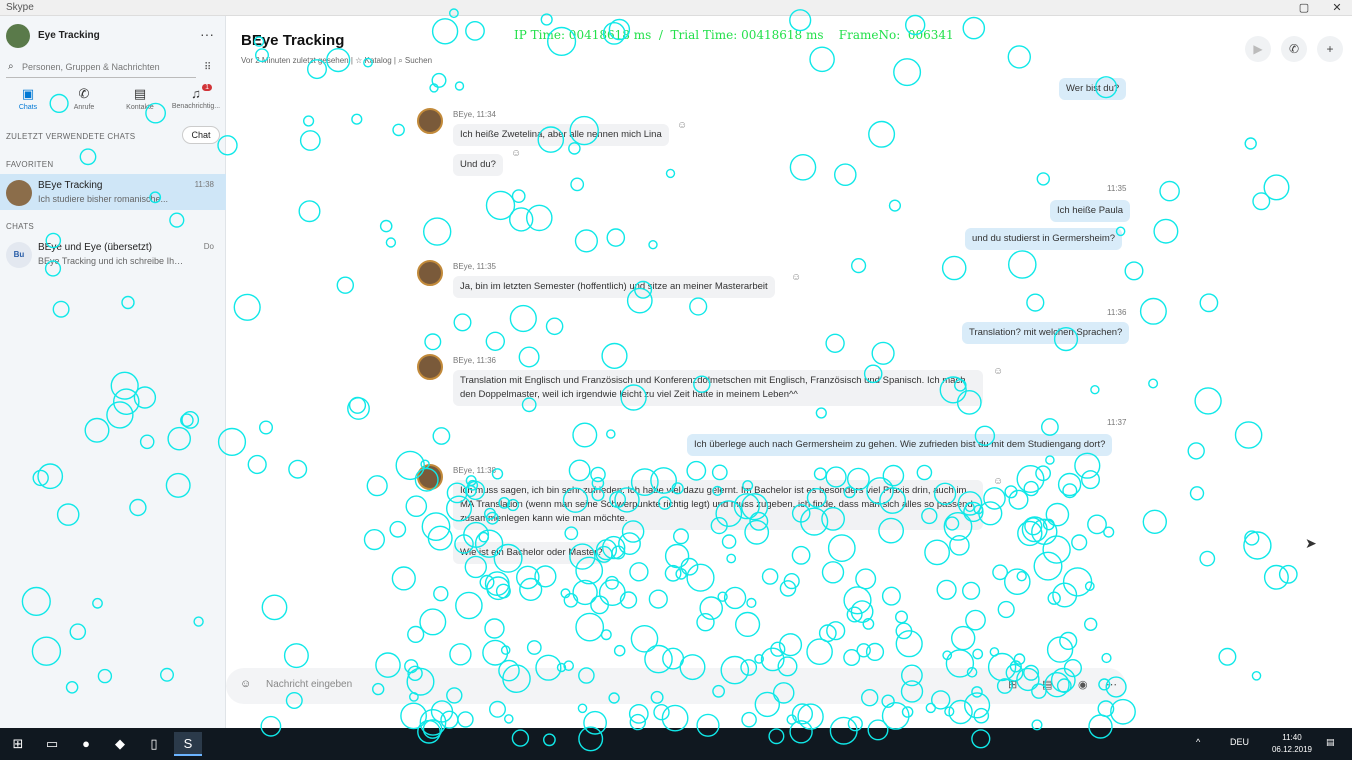  I want to click on video-call-button: ▶, so click(1258, 49).